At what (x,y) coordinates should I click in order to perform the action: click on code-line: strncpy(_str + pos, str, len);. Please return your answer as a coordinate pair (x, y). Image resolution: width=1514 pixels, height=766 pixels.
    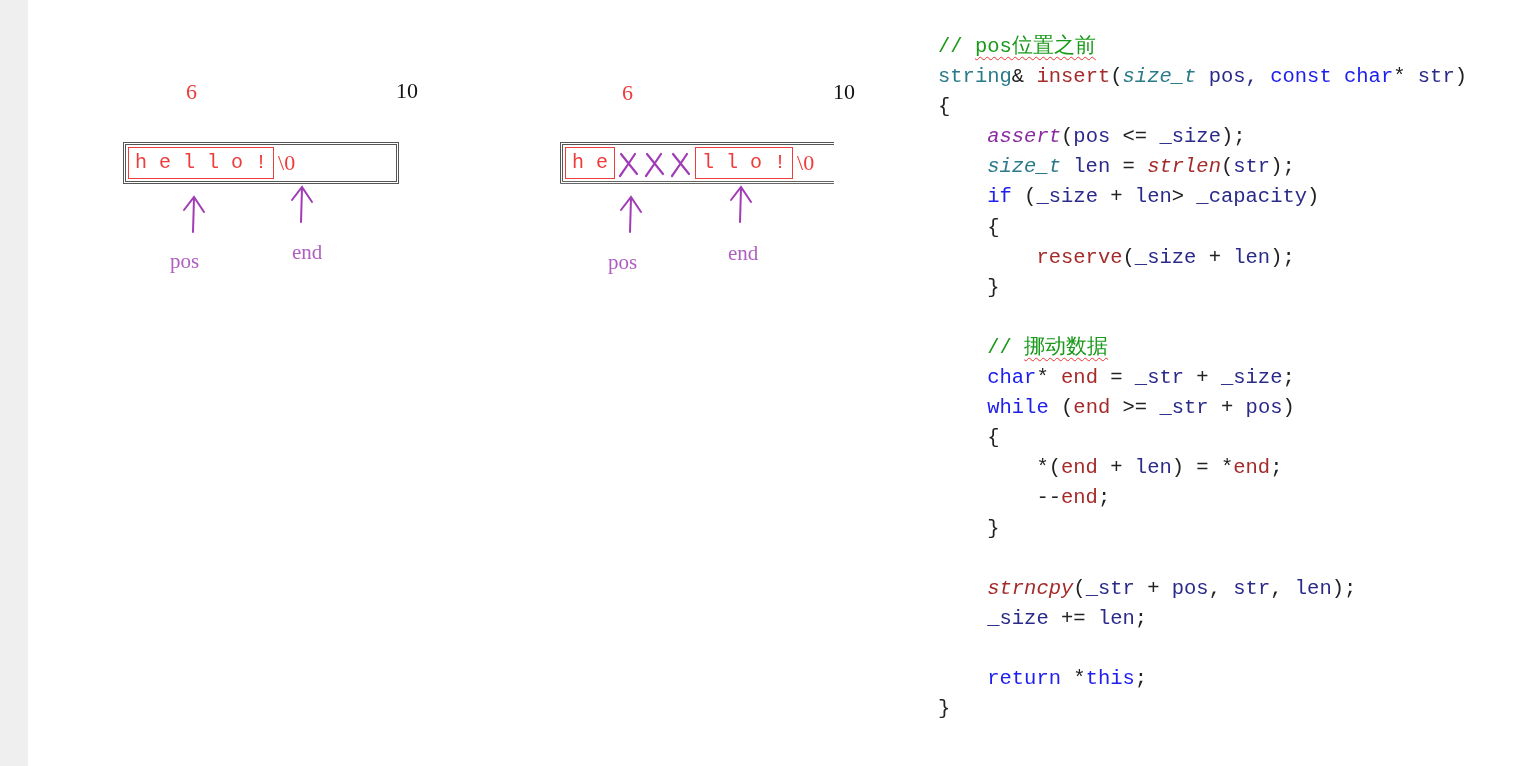
    Looking at the image, I should click on (1172, 588).